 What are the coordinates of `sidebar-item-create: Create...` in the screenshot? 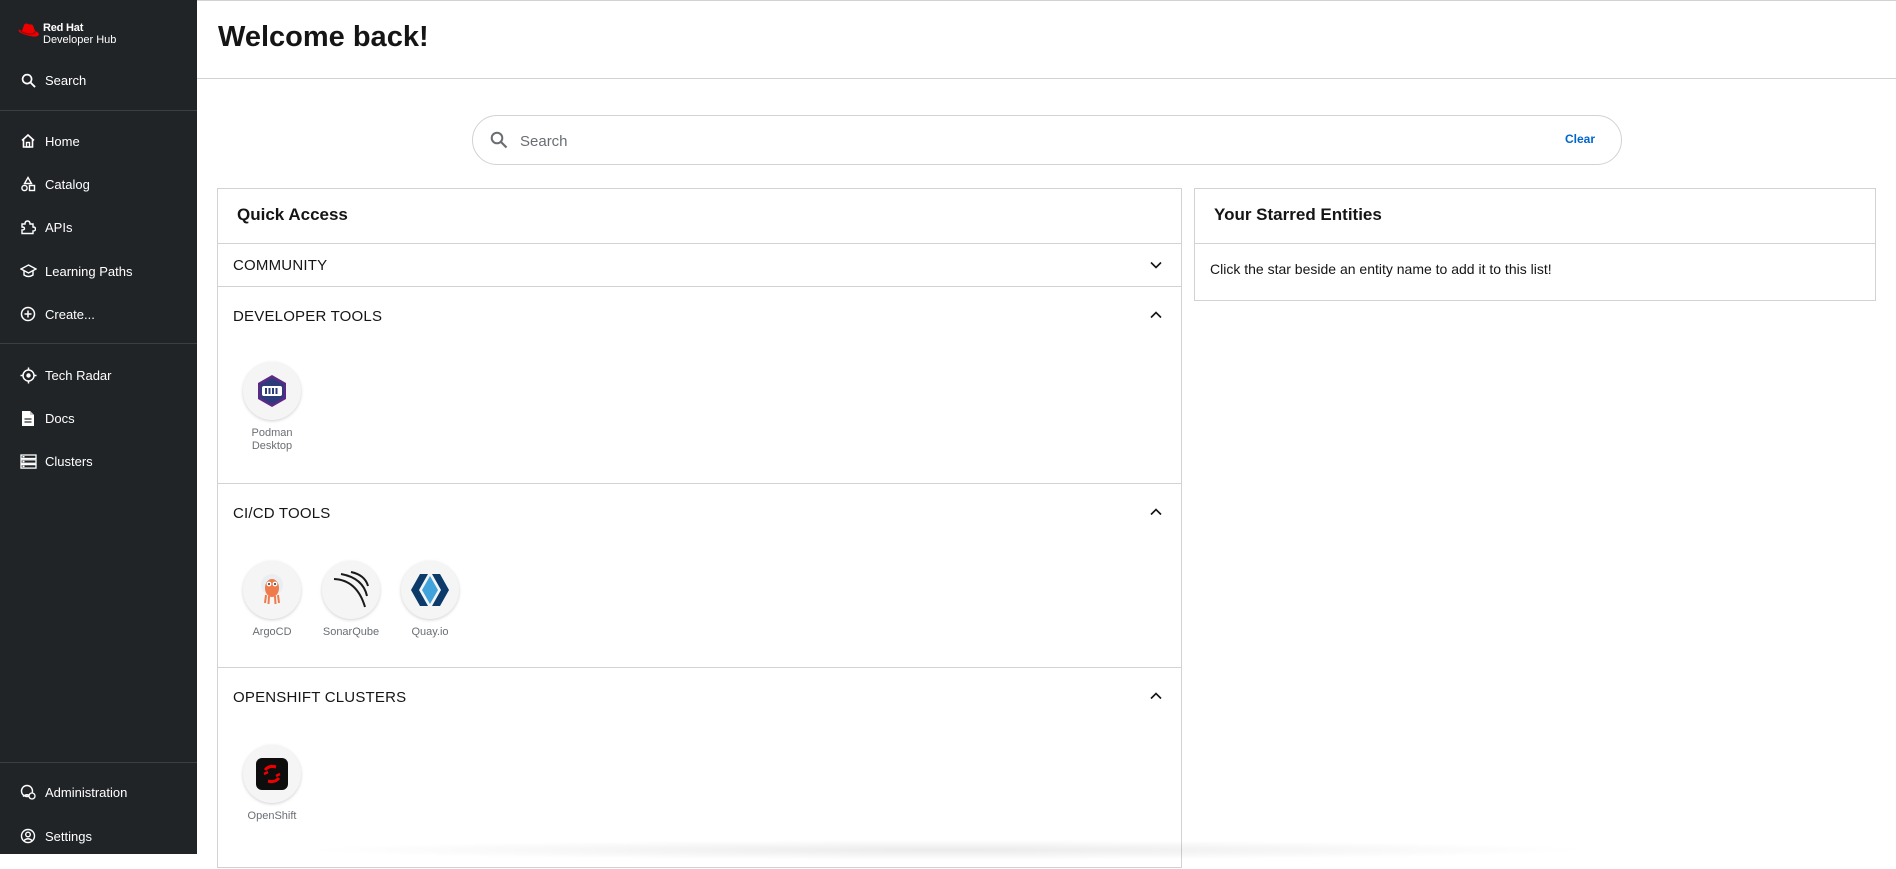 It's located at (98, 314).